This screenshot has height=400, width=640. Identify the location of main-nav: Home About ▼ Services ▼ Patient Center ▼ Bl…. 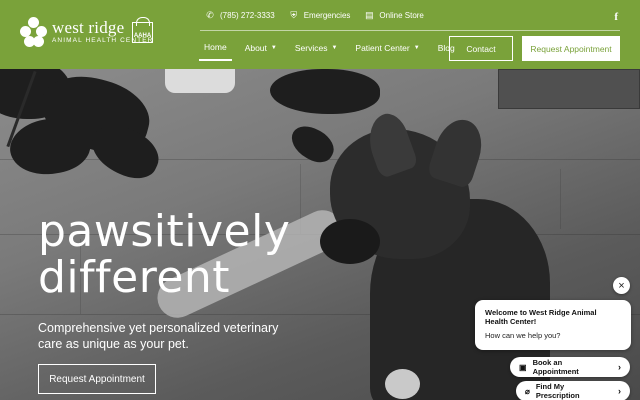
(333, 48).